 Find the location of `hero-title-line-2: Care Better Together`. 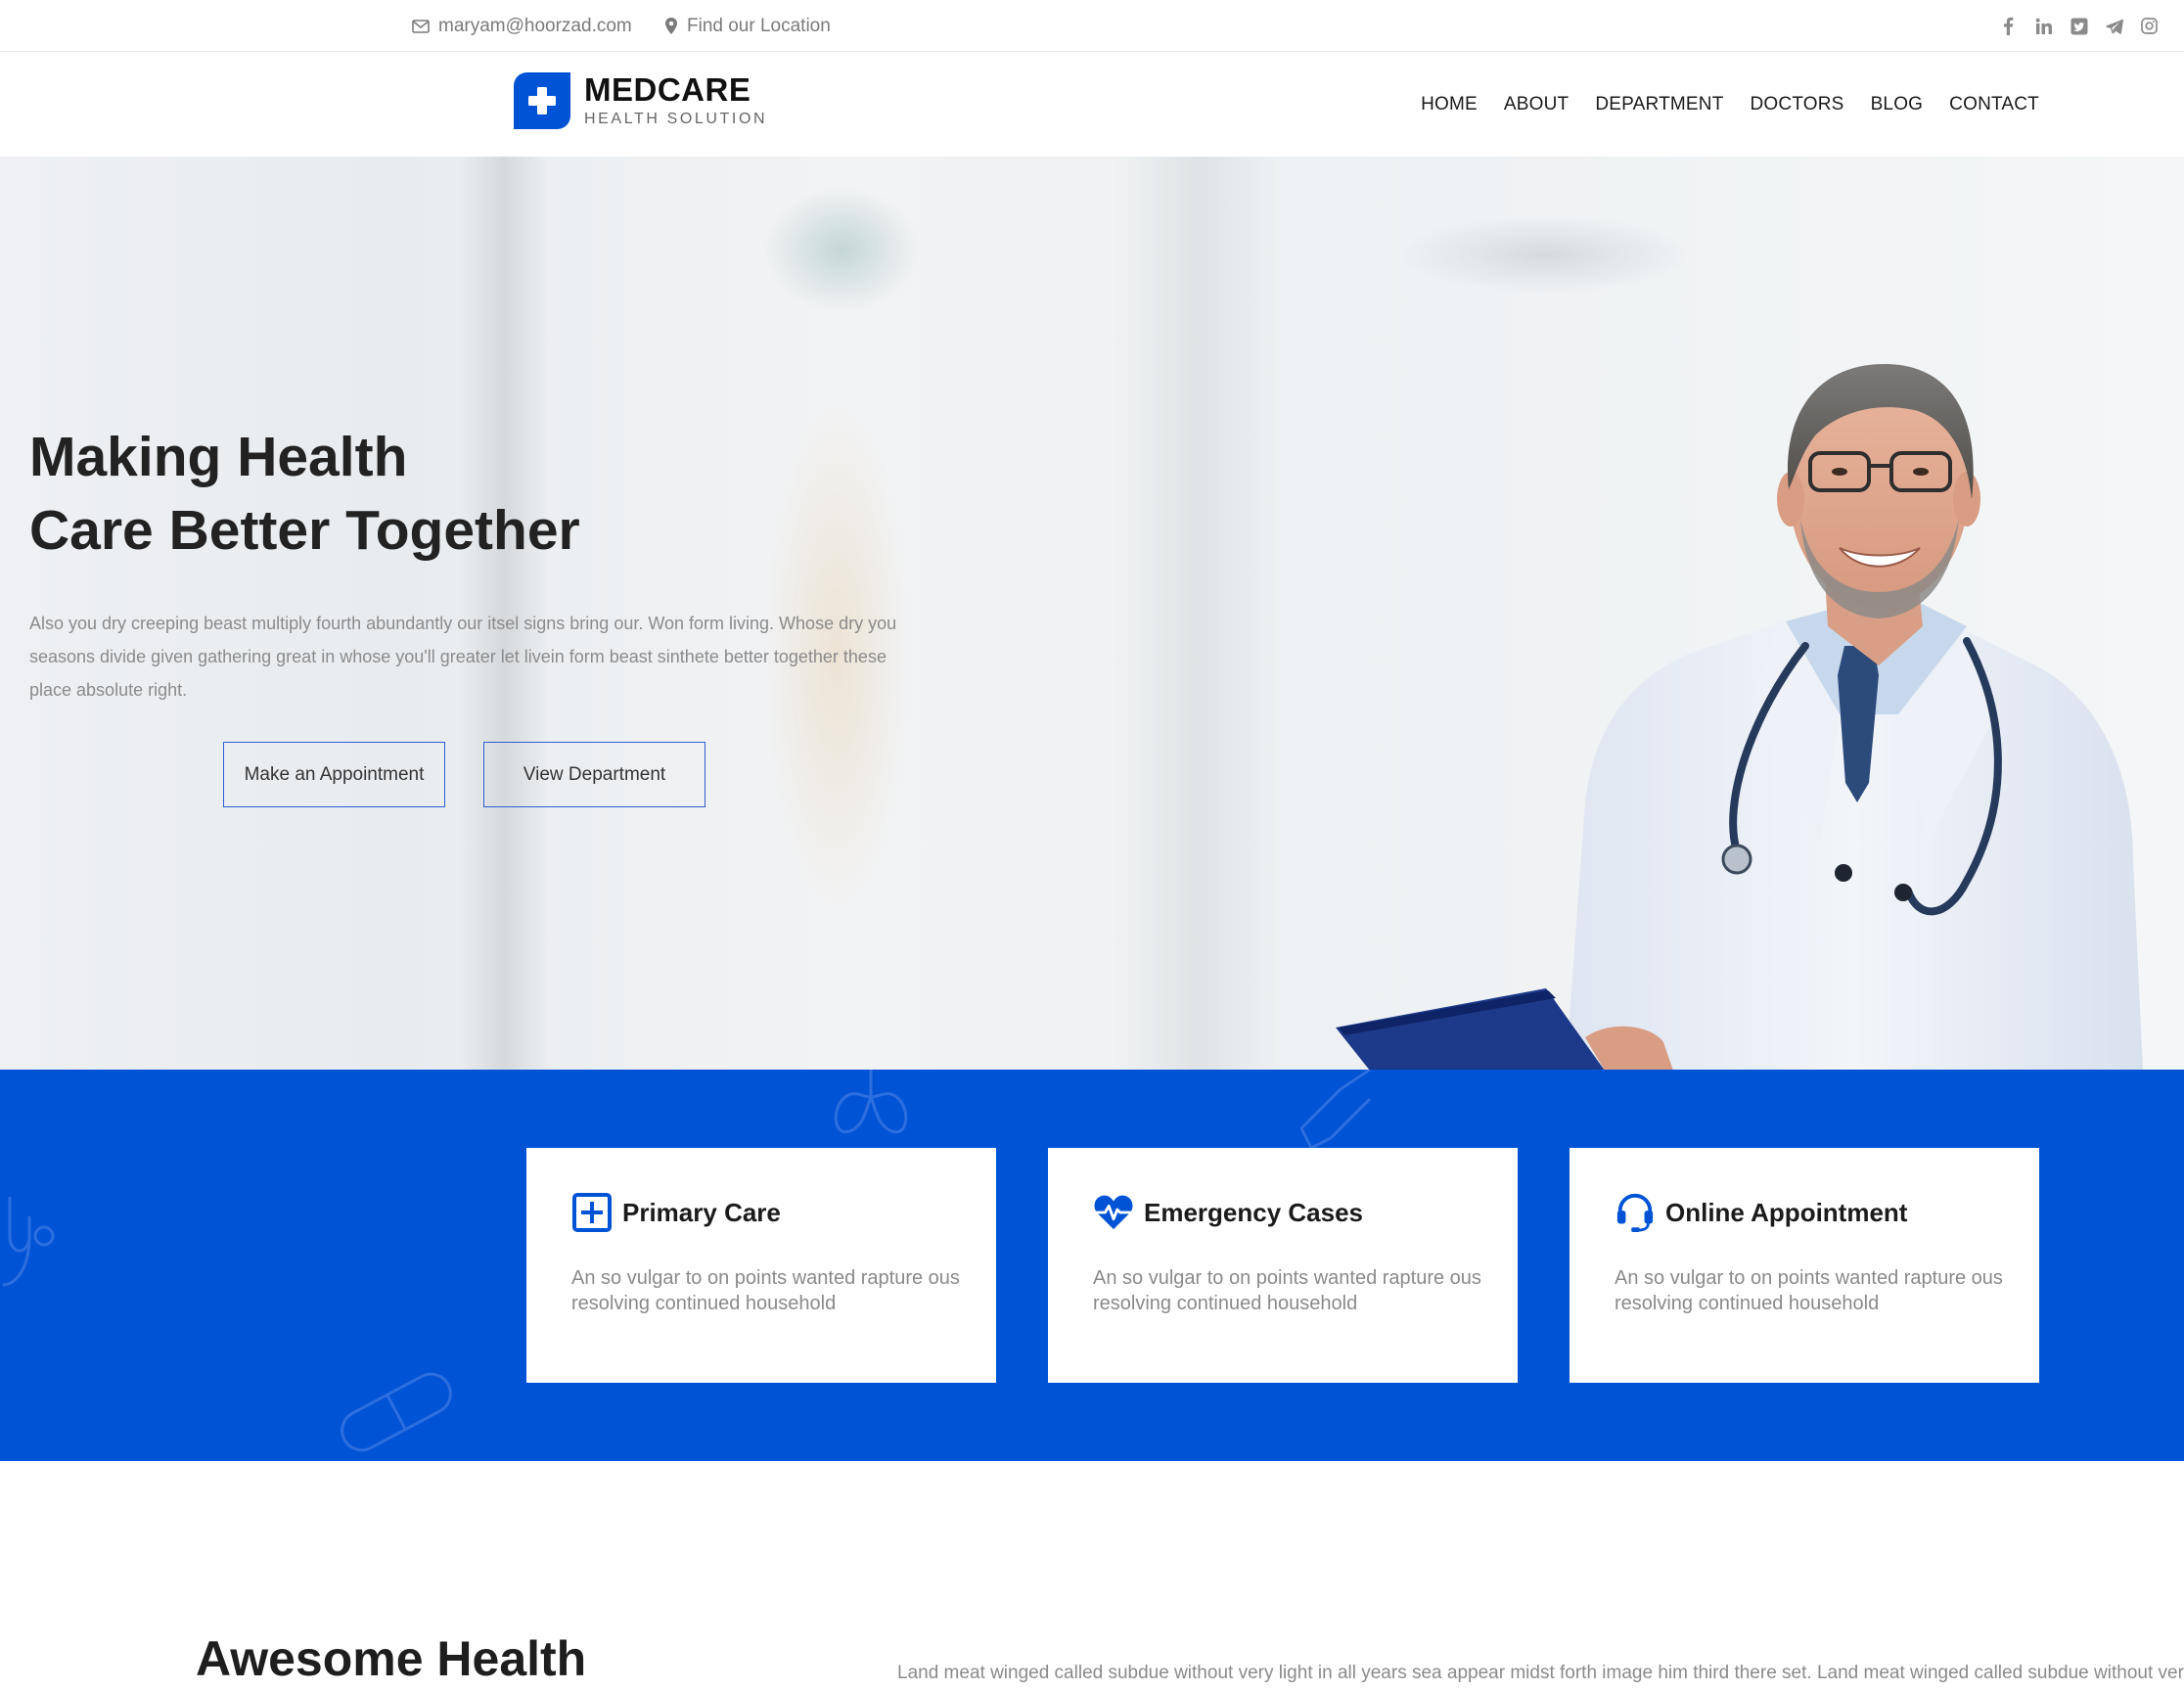

hero-title-line-2: Care Better Together is located at coordinates (304, 530).